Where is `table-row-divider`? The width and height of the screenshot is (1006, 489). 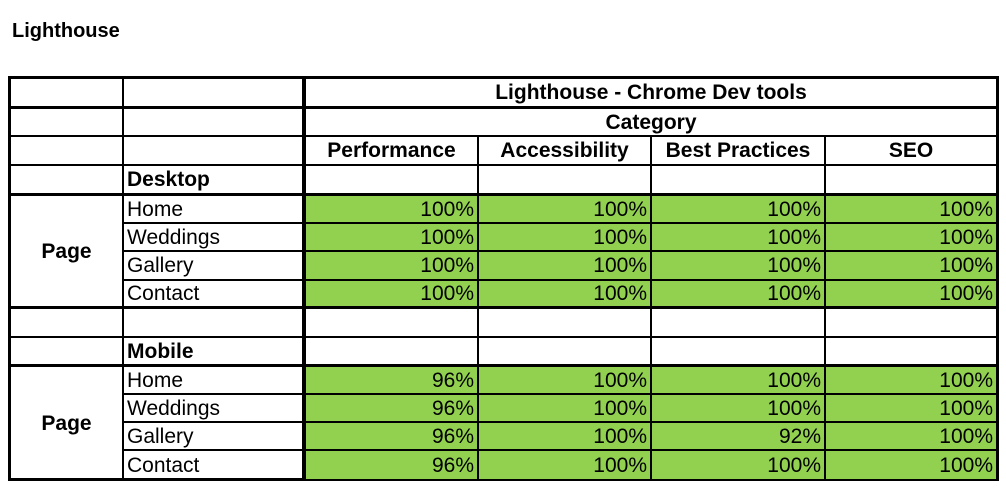
table-row-divider is located at coordinates (503, 307).